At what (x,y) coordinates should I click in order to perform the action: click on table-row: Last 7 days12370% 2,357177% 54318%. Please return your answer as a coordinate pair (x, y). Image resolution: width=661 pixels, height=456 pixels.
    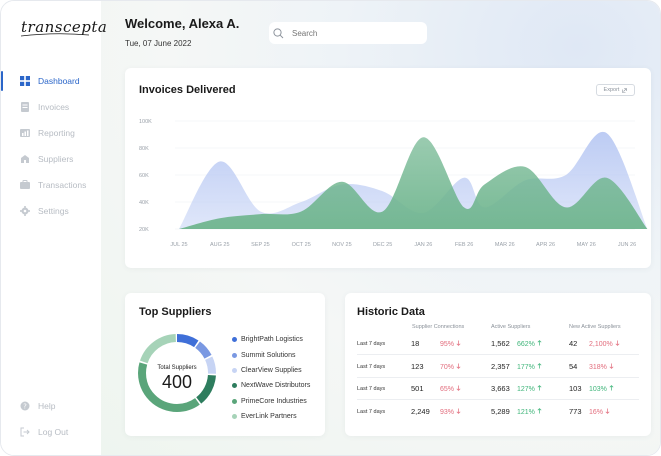
    Looking at the image, I should click on (498, 367).